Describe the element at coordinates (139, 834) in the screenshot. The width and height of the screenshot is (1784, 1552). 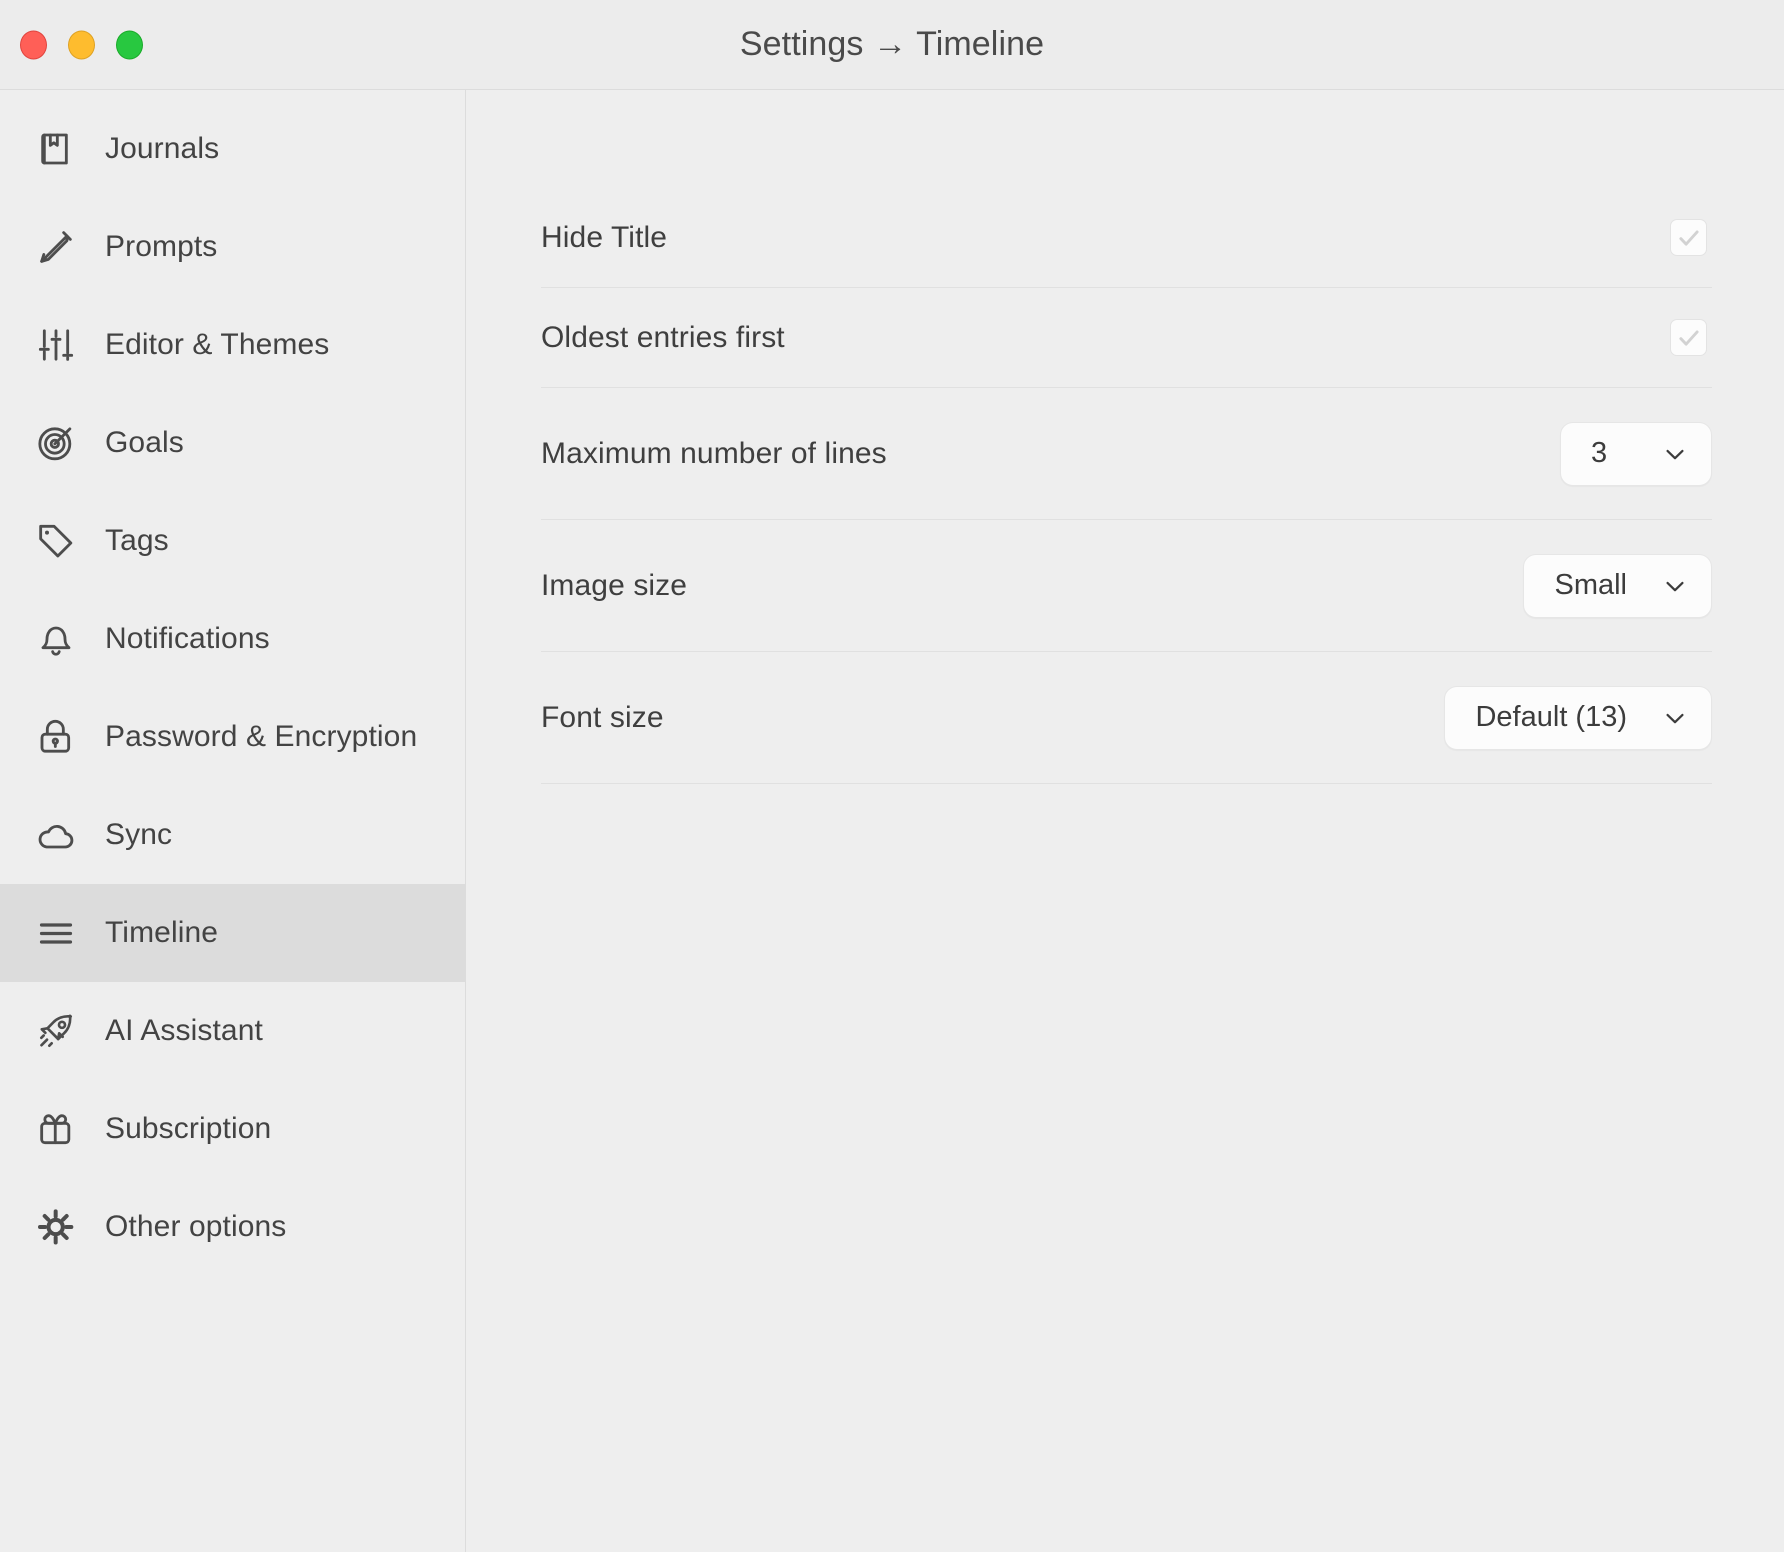
I see `sidebar-item-label: Sync` at that location.